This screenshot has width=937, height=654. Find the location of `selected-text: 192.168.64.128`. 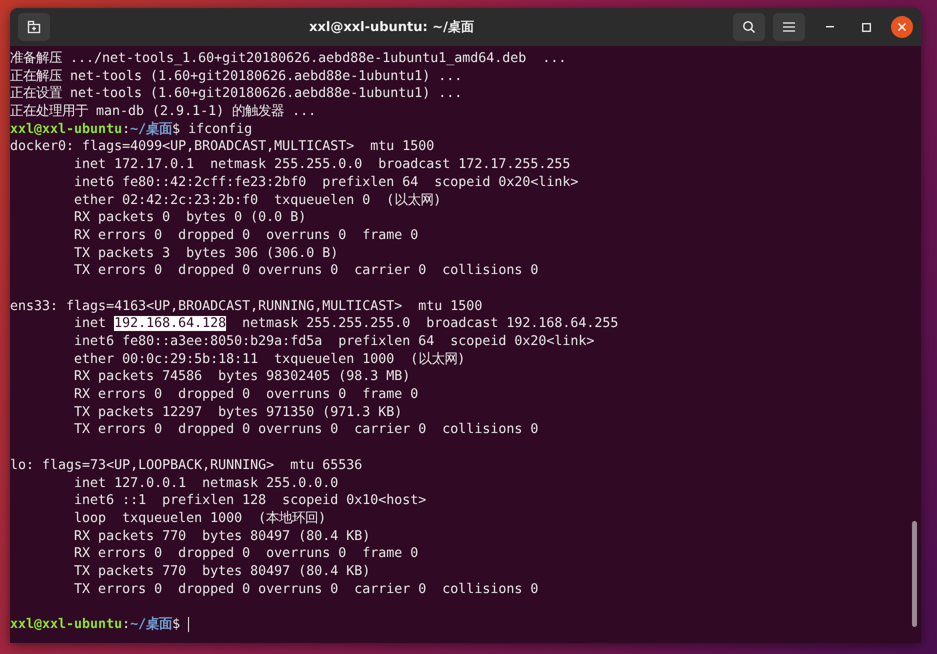

selected-text: 192.168.64.128 is located at coordinates (170, 324).